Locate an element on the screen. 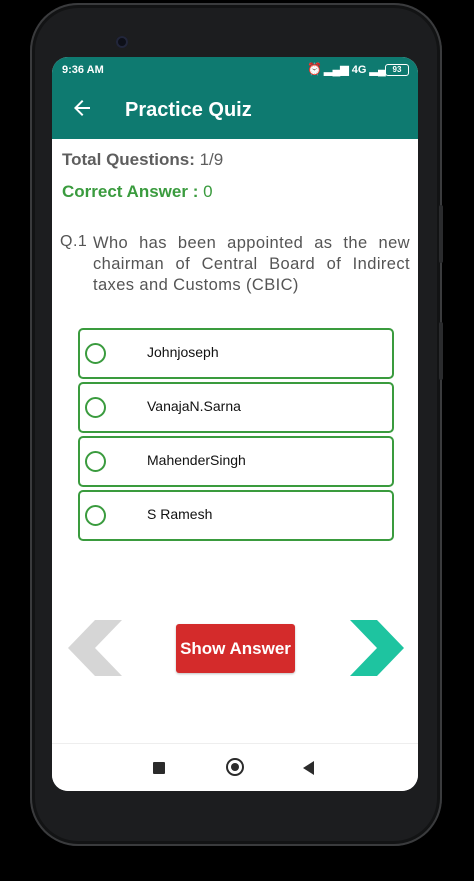 The image size is (474, 881). option-2: VanajaN.Sarna is located at coordinates (236, 407).